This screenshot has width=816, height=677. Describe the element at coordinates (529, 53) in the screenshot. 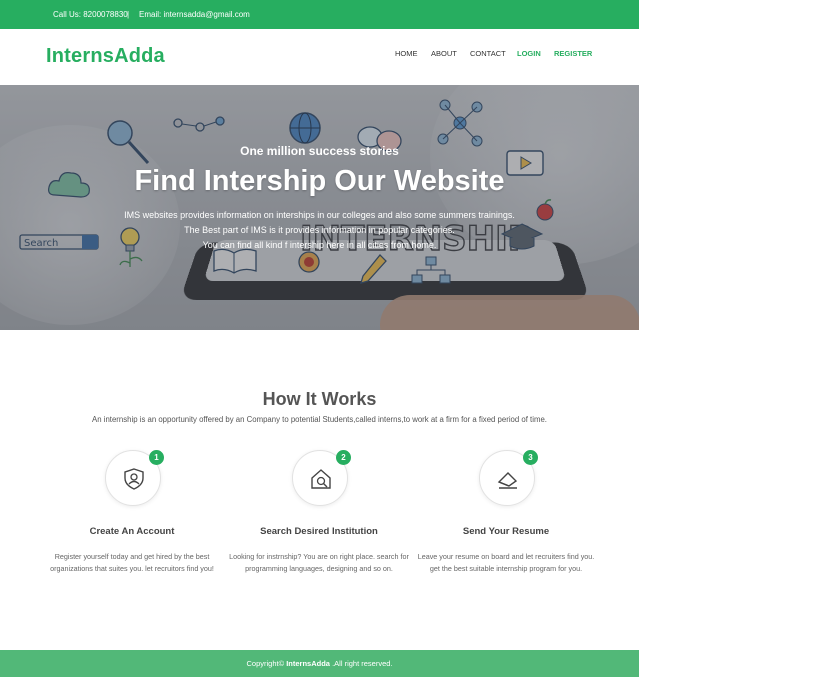

I see `nav-login: LOGIN` at that location.